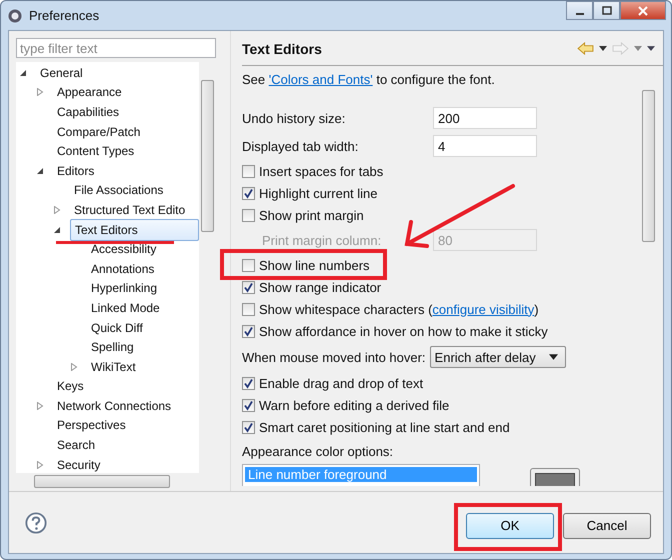  I want to click on close-icon, so click(643, 11).